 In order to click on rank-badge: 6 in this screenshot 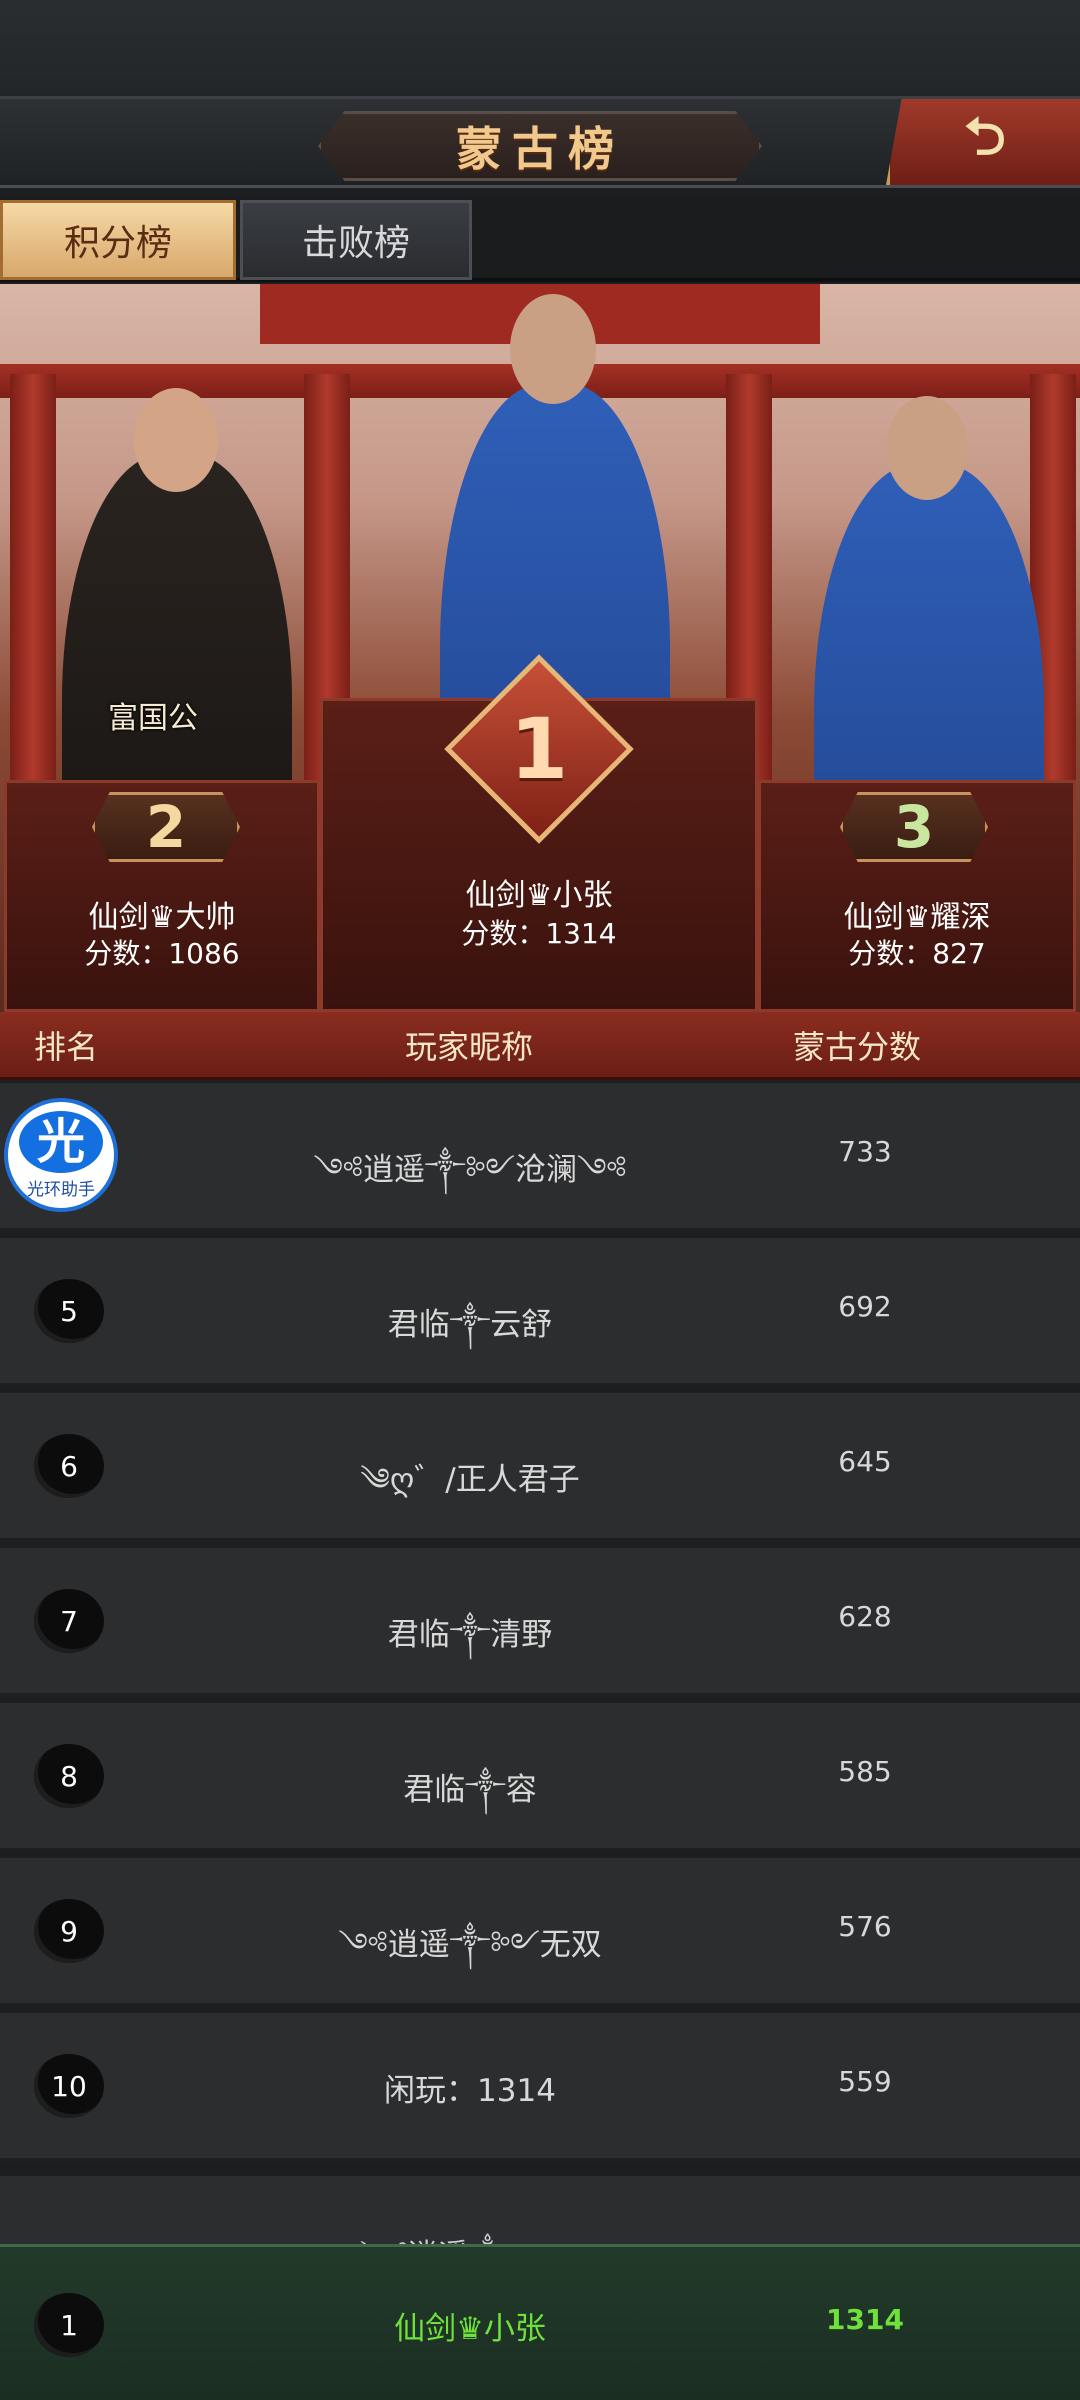, I will do `click(69, 1466)`.